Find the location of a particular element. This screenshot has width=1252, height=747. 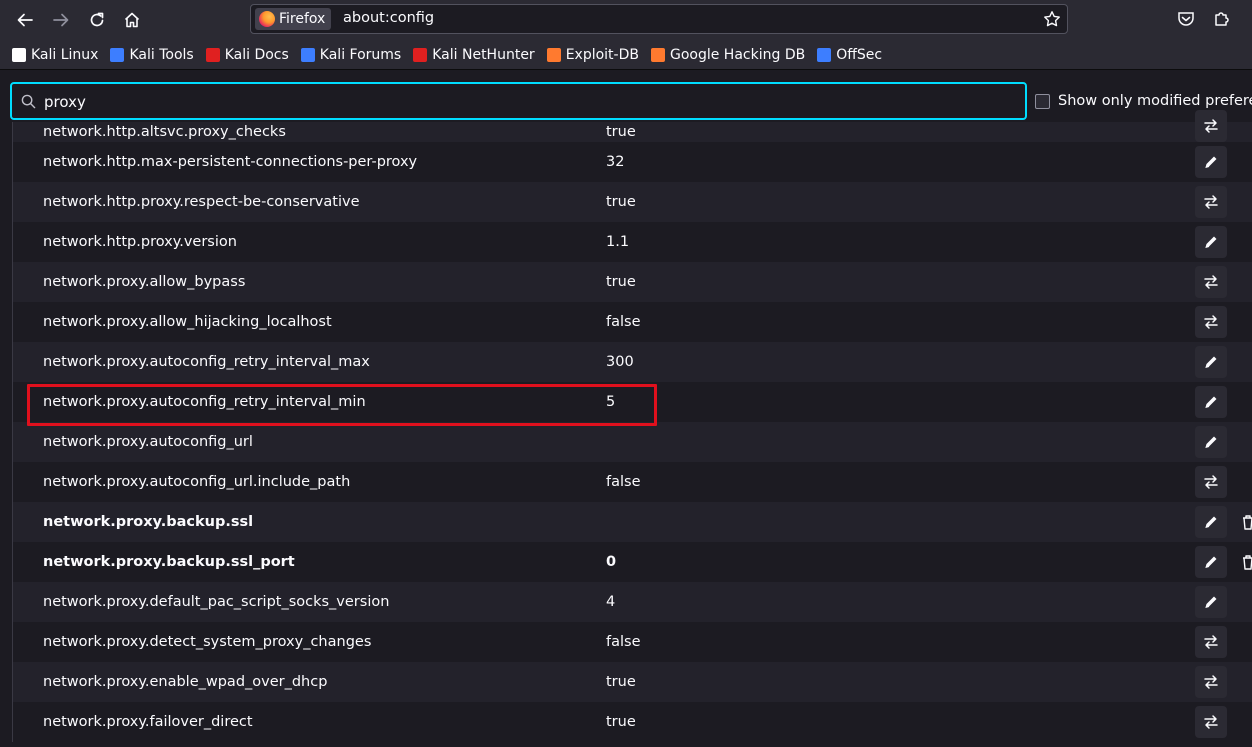

bookmark-item: Kali Forums is located at coordinates (351, 54).